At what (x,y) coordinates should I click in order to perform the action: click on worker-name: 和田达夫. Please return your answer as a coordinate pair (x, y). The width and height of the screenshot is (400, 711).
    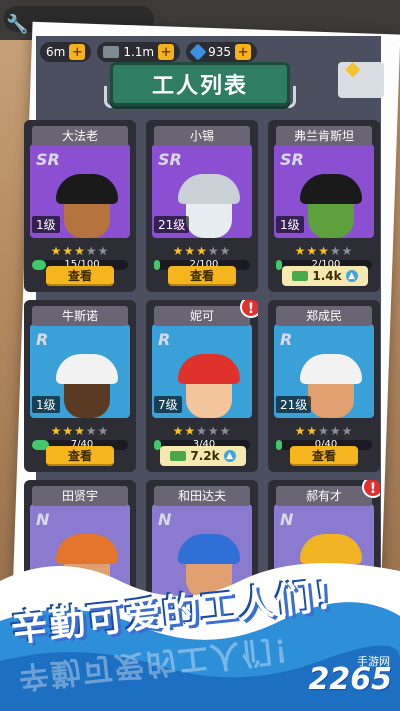
    Looking at the image, I should click on (202, 496).